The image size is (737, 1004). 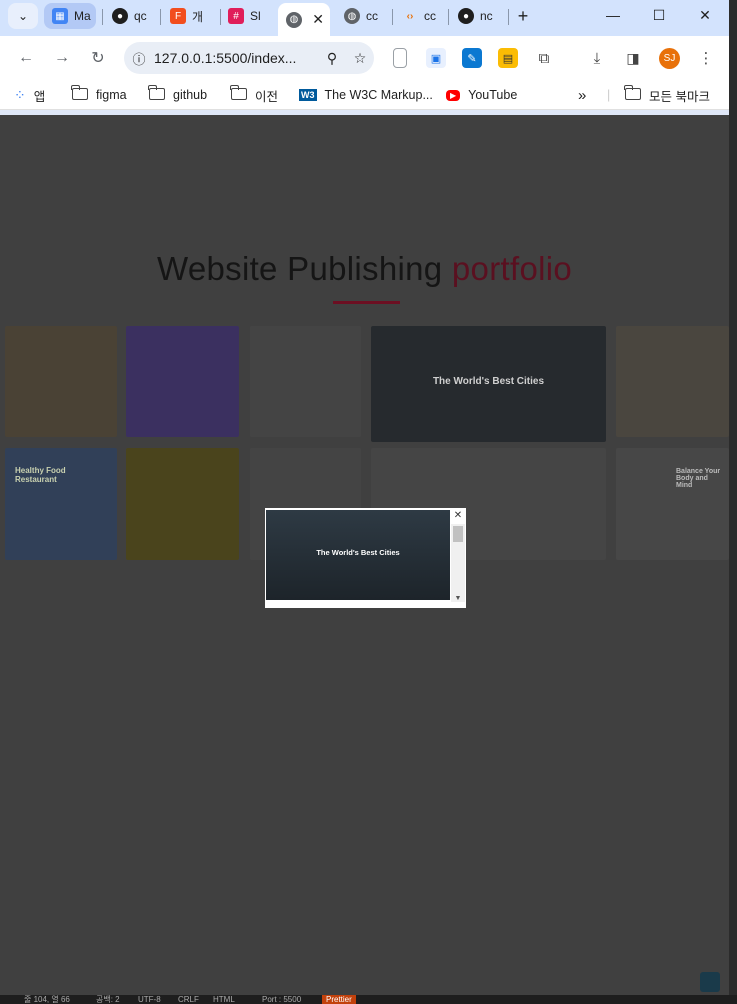 I want to click on title-underline, so click(x=366, y=302).